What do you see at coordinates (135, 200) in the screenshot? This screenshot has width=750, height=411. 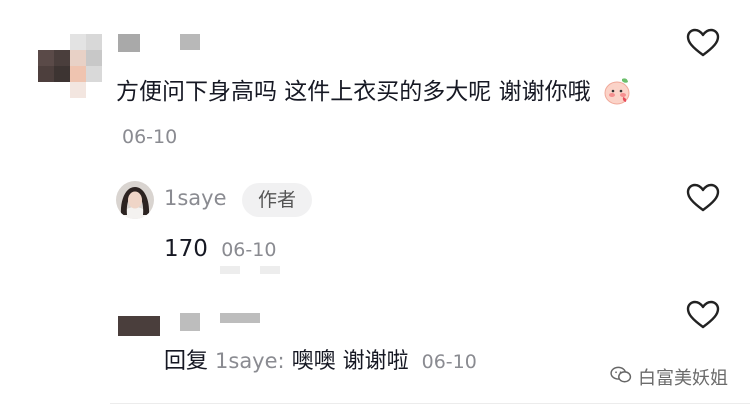 I see `author-avatar` at bounding box center [135, 200].